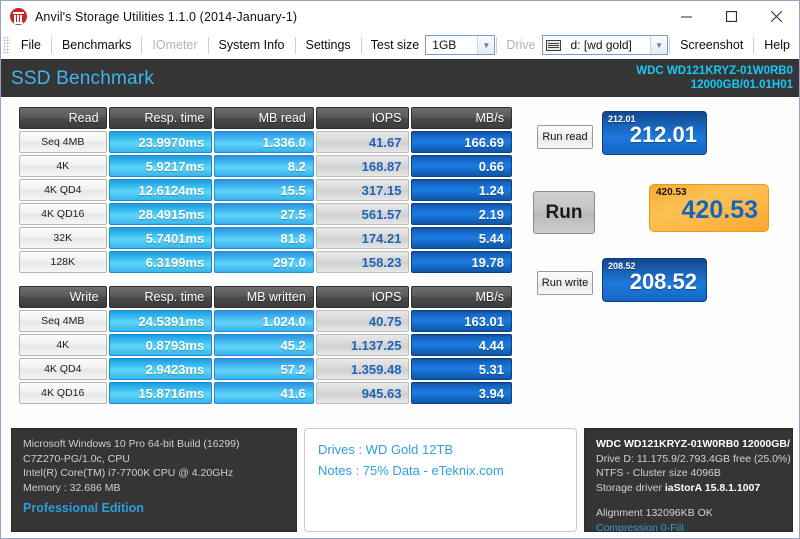 The height and width of the screenshot is (539, 800). What do you see at coordinates (72, 487) in the screenshot?
I see `system-memory: Memory : 32.686 MB` at bounding box center [72, 487].